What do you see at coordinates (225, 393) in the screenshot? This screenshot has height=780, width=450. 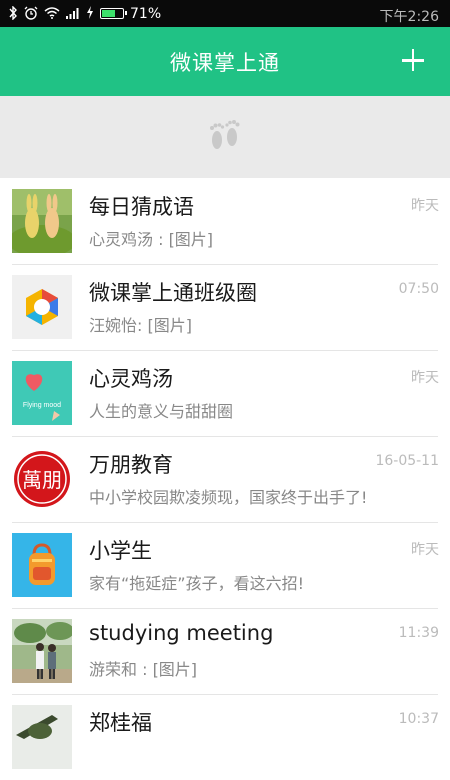 I see `conversation-item: Flying mood 心灵鸡汤 人生的意义与甜甜圈 昨天` at bounding box center [225, 393].